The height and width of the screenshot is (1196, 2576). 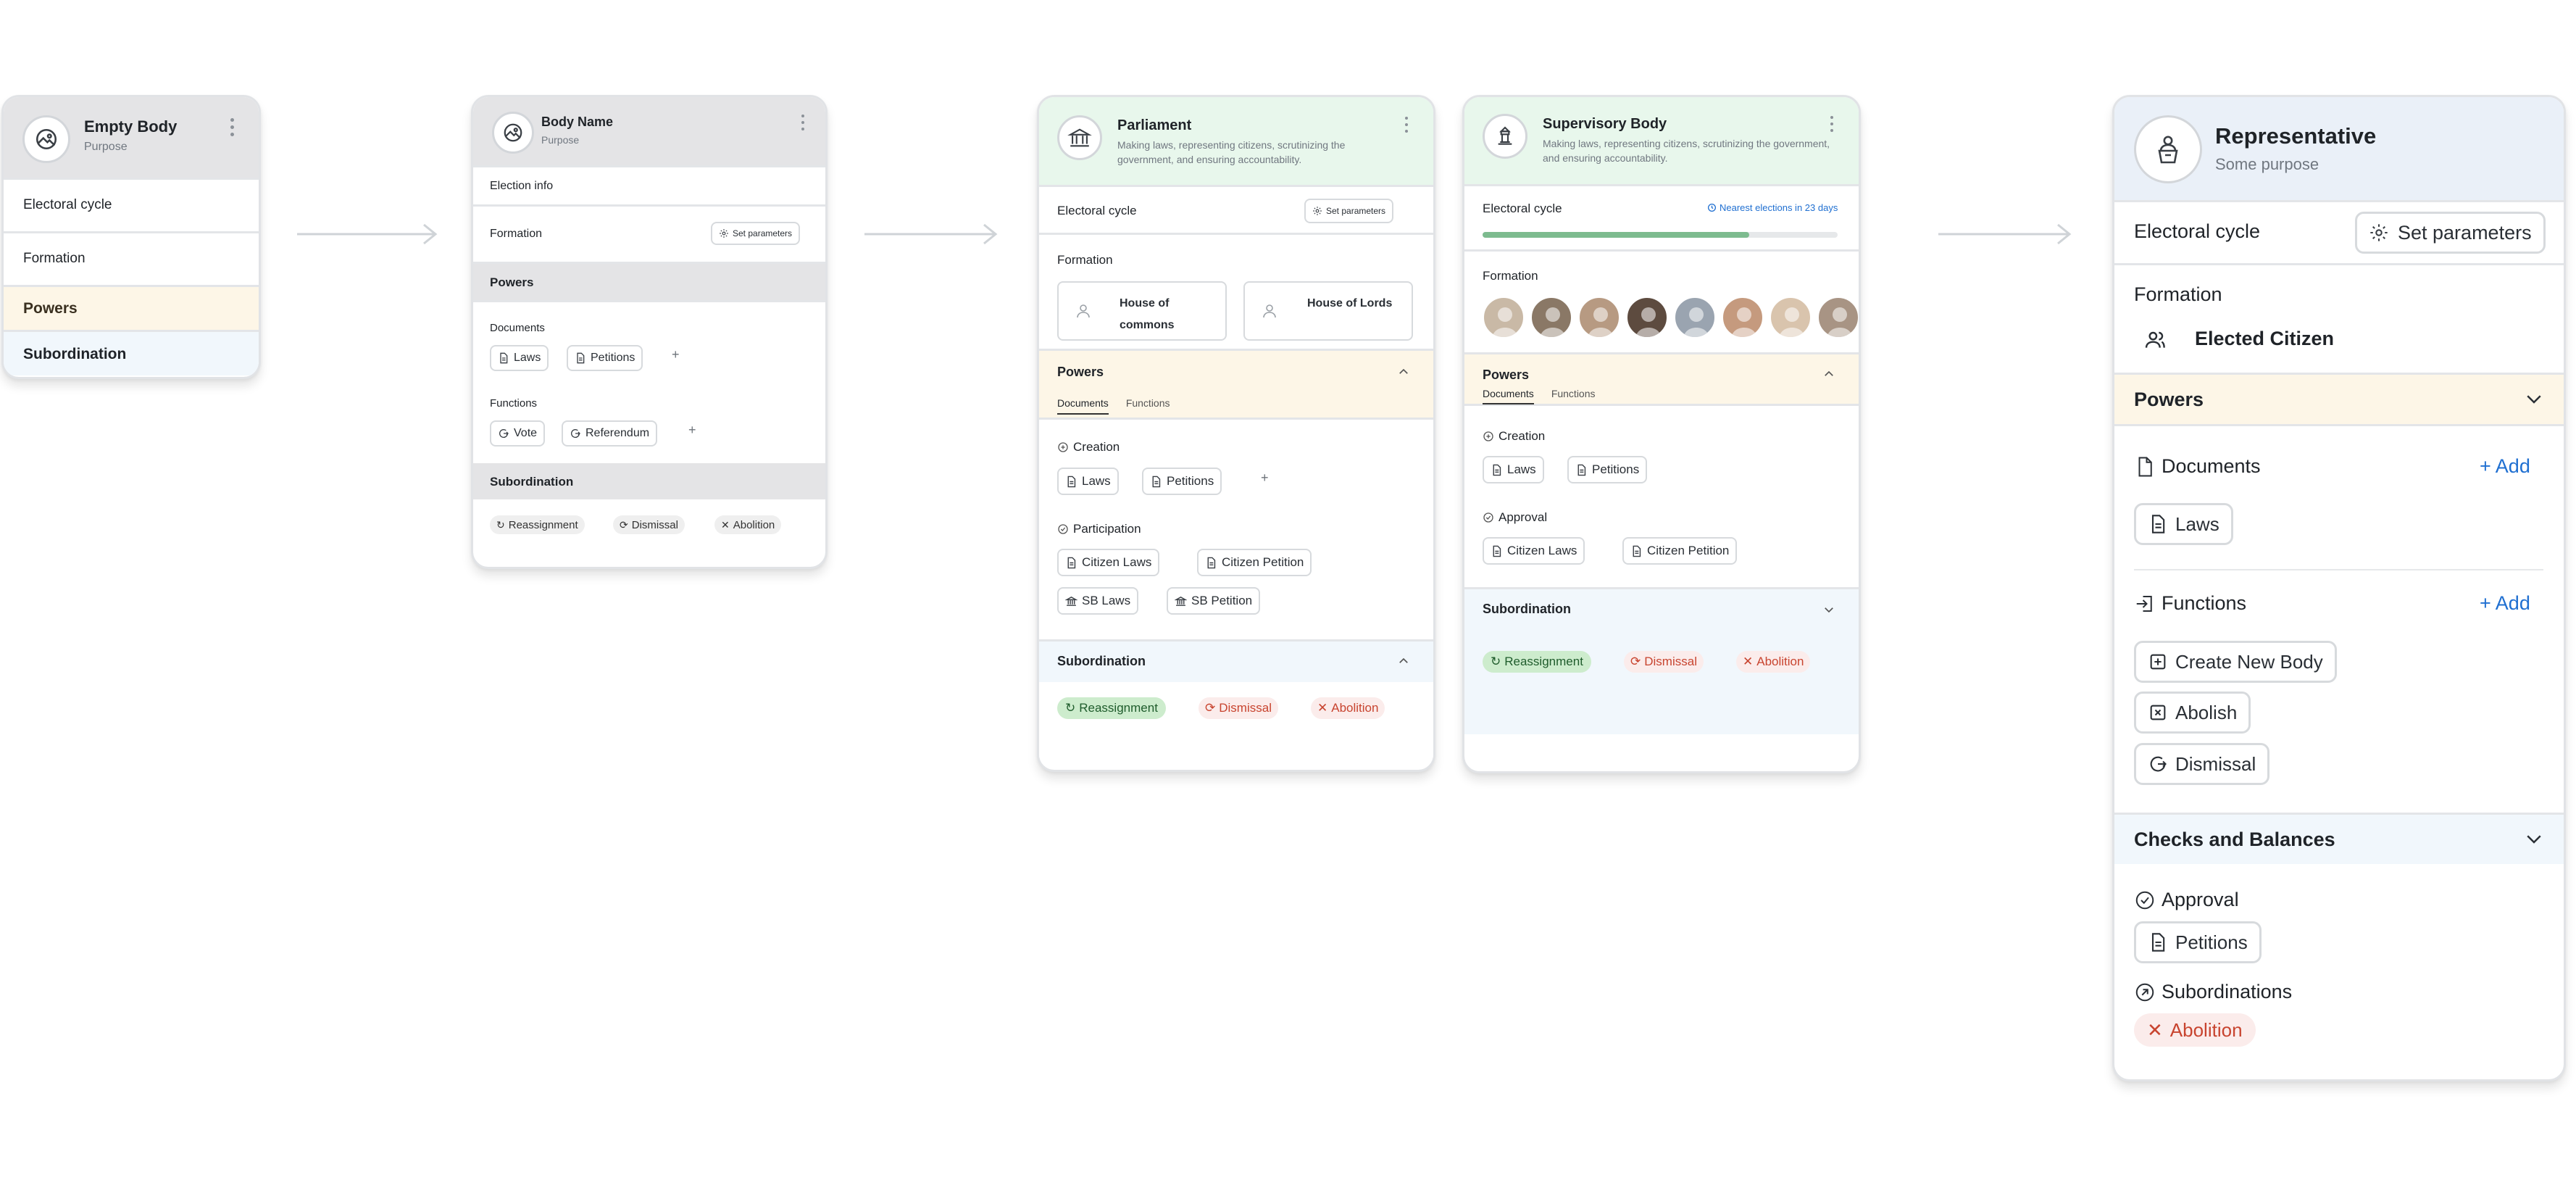 I want to click on dismiss-icon: ⟳, so click(x=624, y=524).